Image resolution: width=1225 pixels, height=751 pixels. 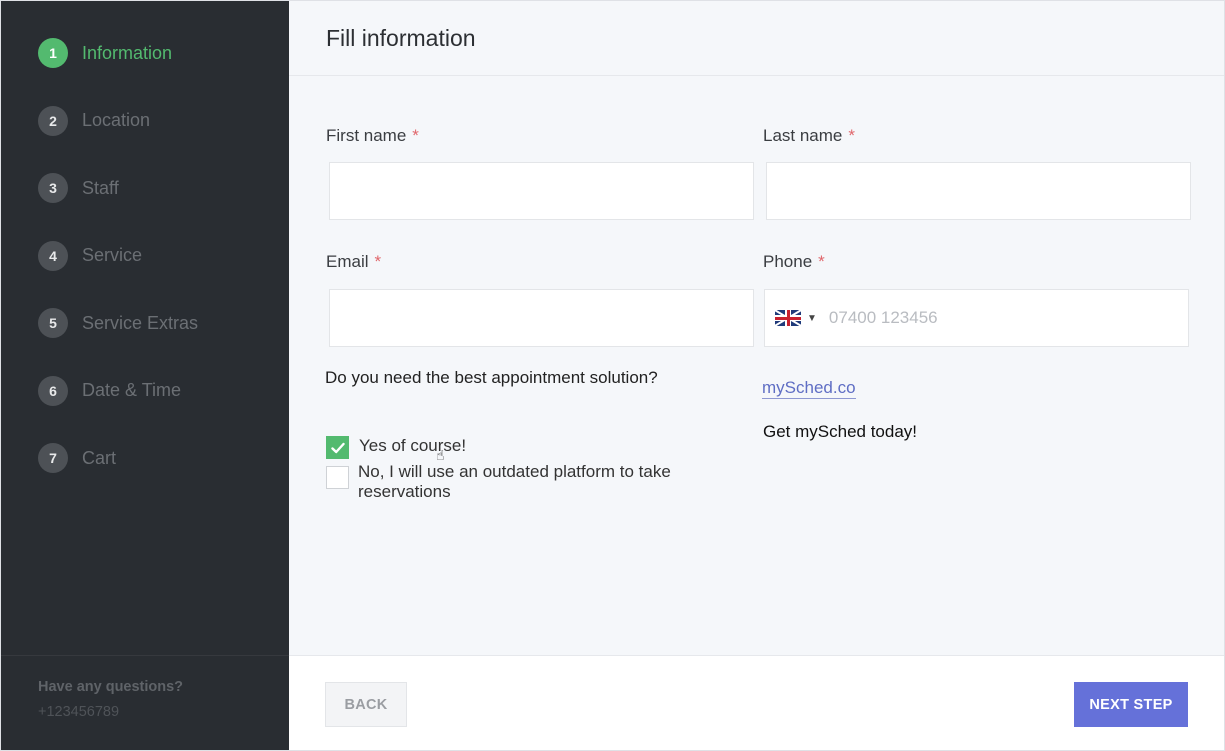 I want to click on step-label: Information, so click(x=127, y=52).